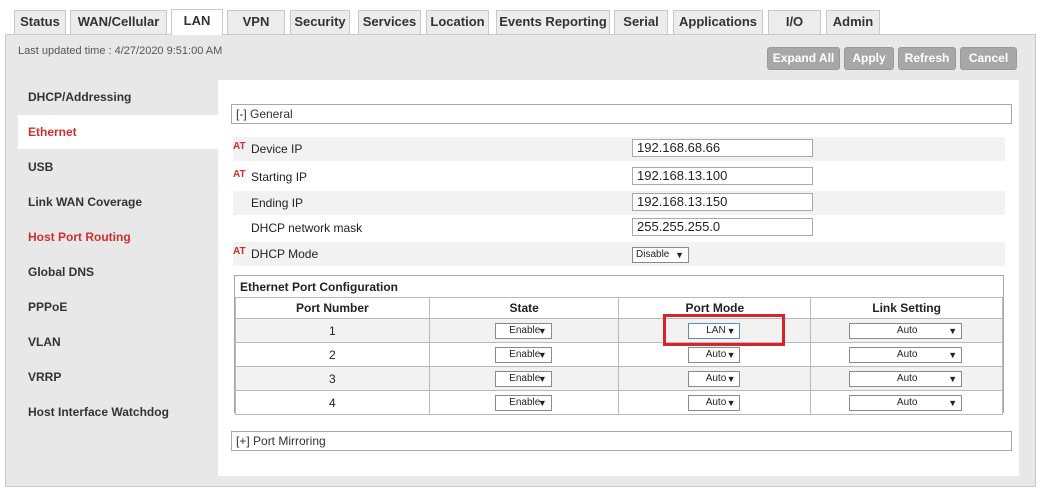 The height and width of the screenshot is (492, 1041). What do you see at coordinates (118, 237) in the screenshot?
I see `sidebar-item-host-port-routing: Host Port Routing` at bounding box center [118, 237].